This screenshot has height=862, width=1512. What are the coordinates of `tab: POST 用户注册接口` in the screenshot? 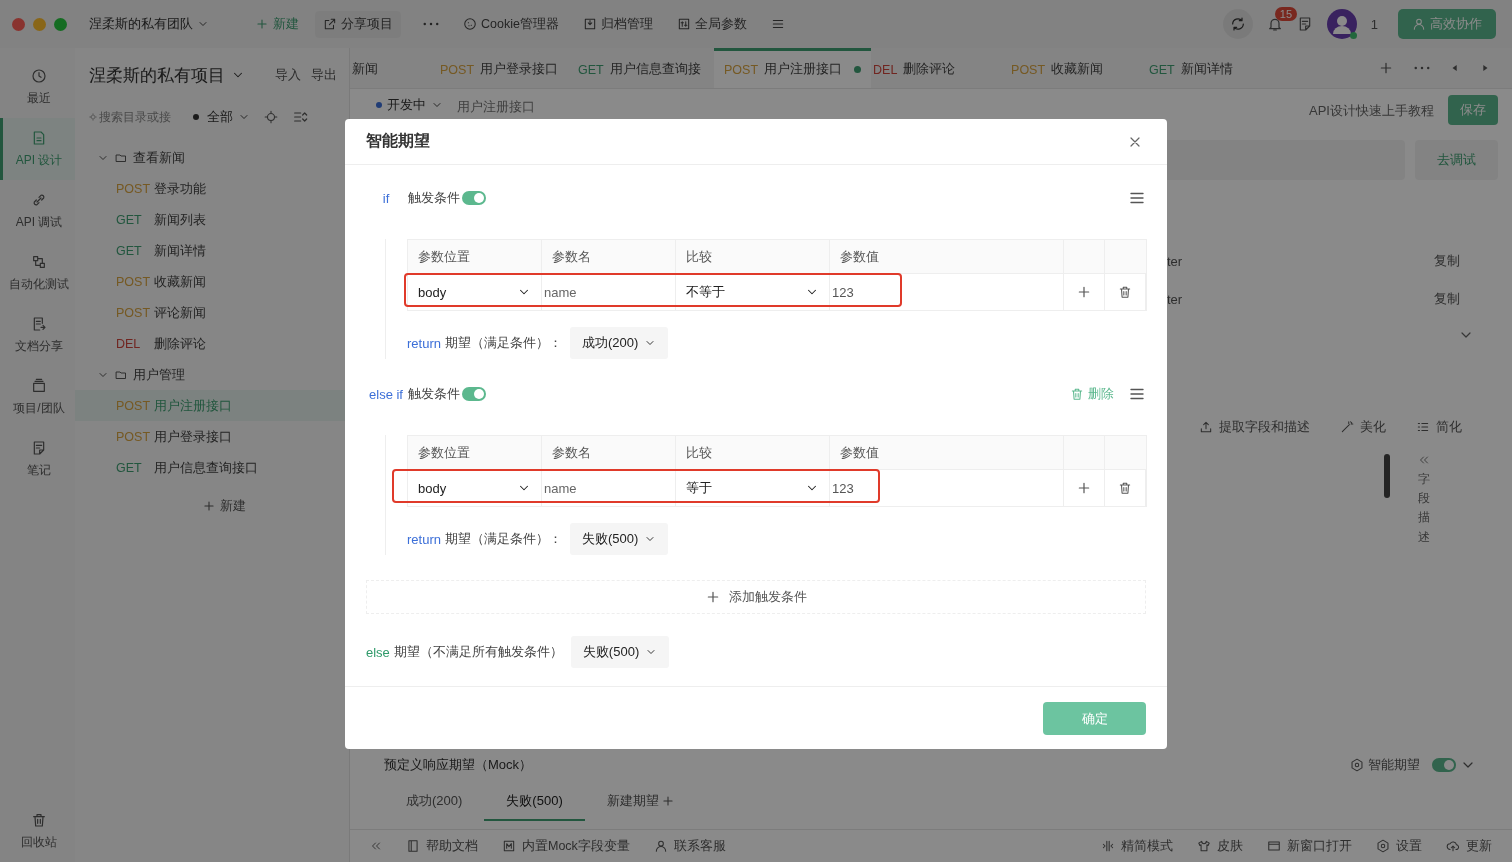 It's located at (793, 68).